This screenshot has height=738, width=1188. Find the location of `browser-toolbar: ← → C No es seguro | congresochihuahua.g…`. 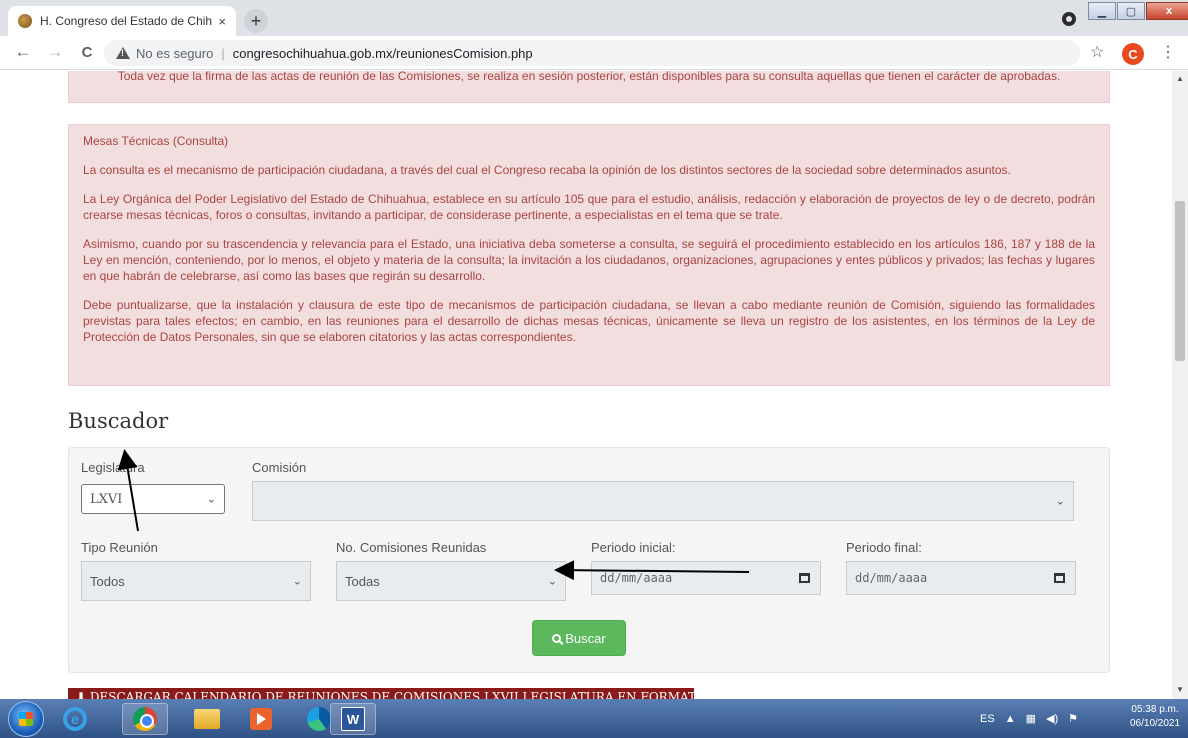

browser-toolbar: ← → C No es seguro | congresochihuahua.g… is located at coordinates (594, 53).